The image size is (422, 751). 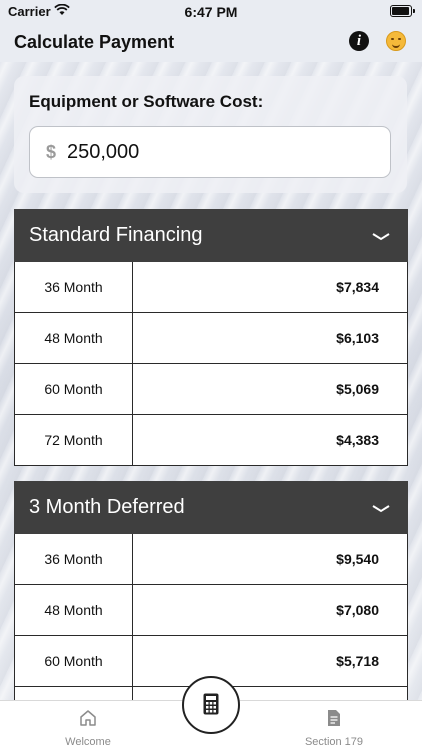 What do you see at coordinates (357, 287) in the screenshot?
I see `payment-cell: $7,834` at bounding box center [357, 287].